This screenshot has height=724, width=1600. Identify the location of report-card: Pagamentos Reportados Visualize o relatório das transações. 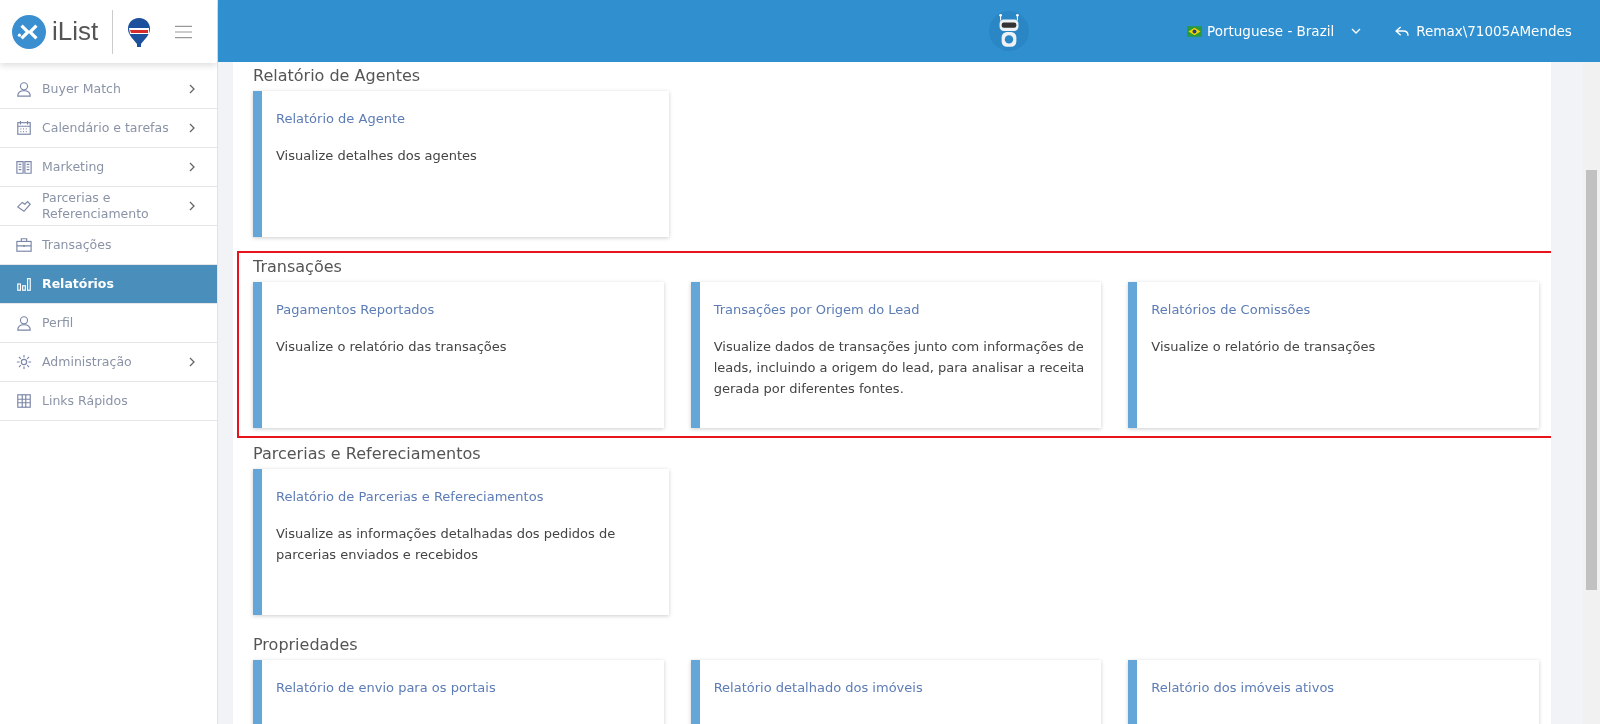
(458, 355).